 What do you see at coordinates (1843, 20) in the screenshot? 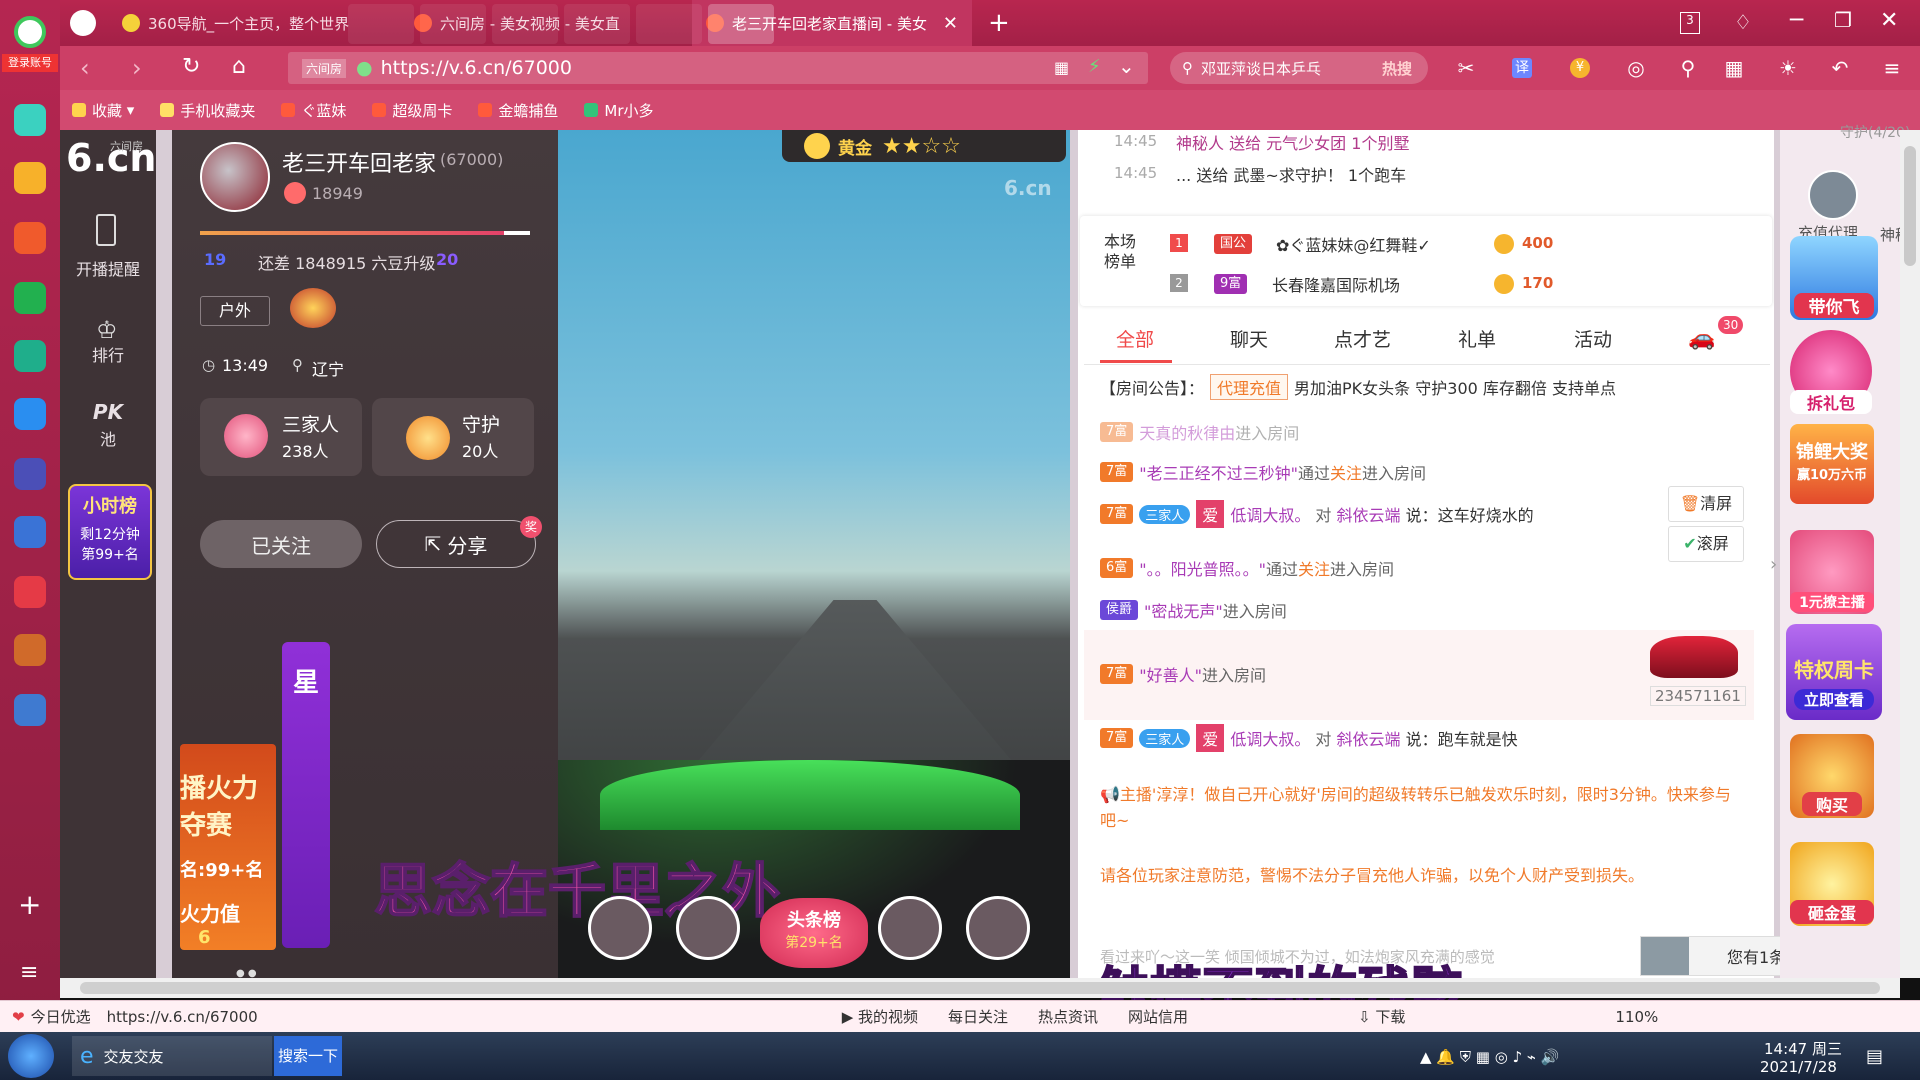
I see `restore-button: ❐` at bounding box center [1843, 20].